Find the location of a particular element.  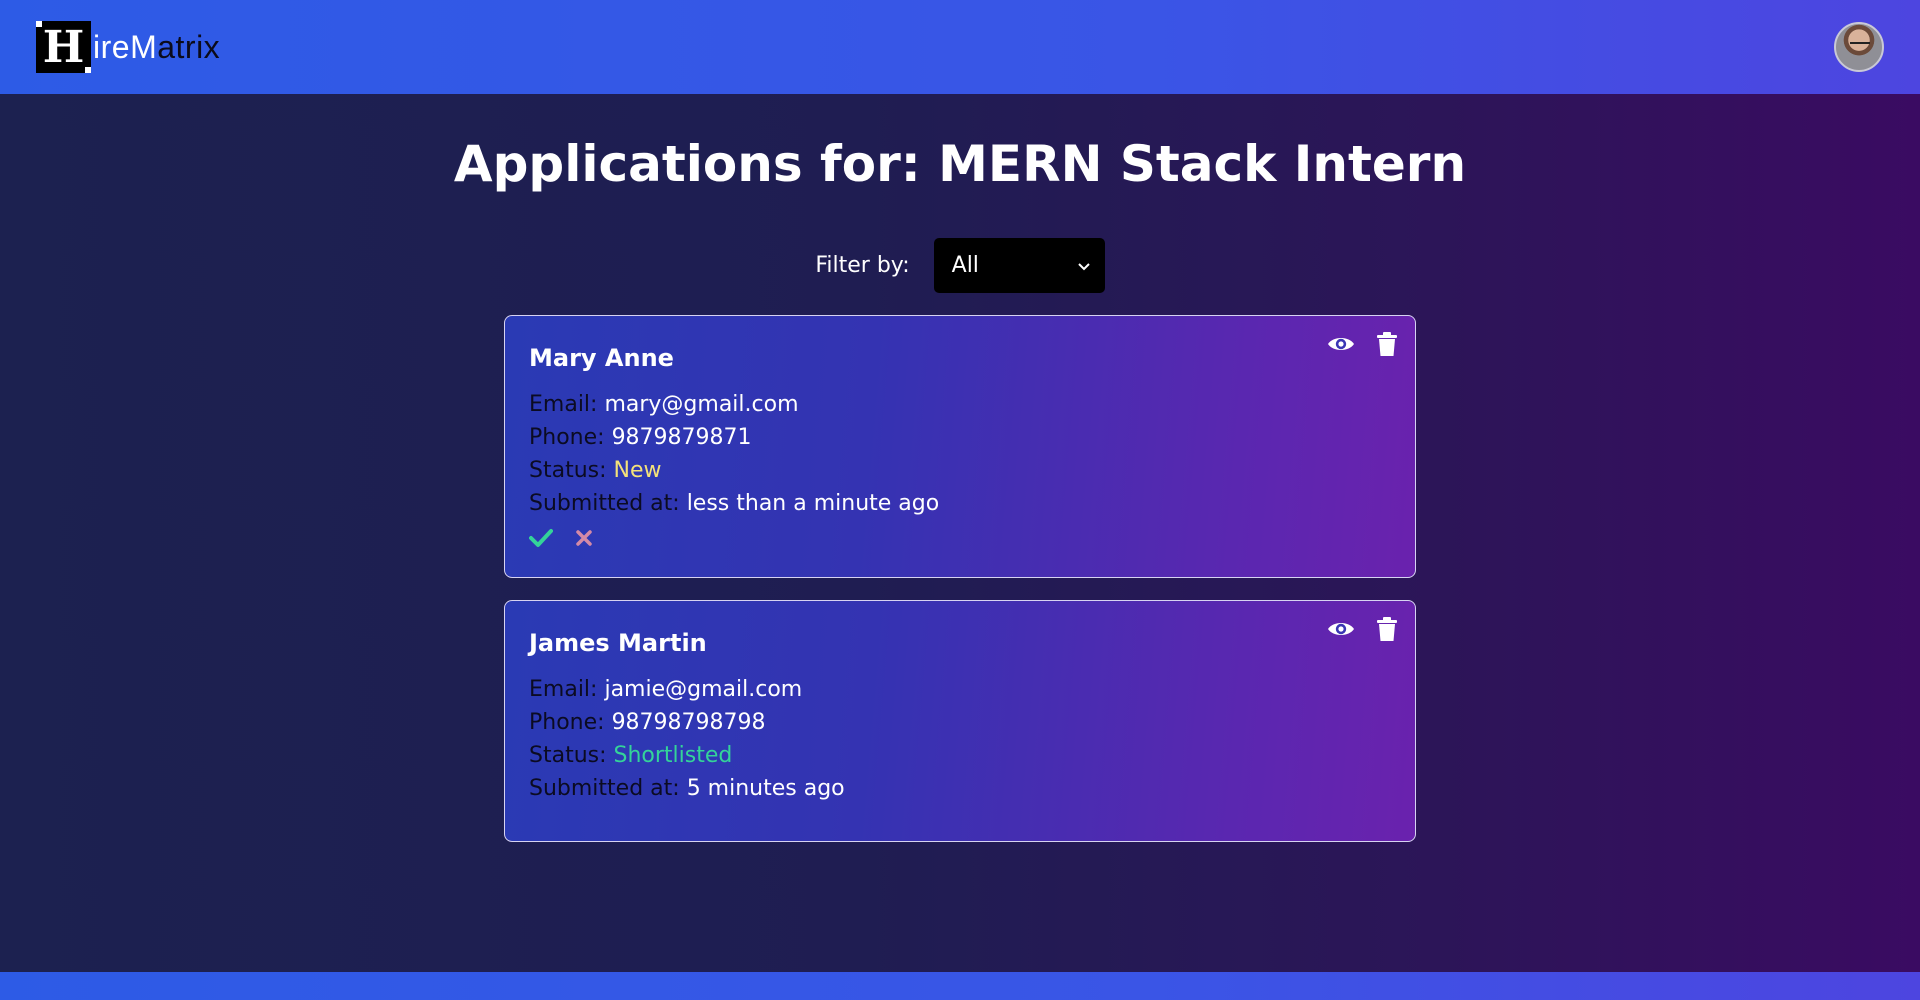

filter-row: Filter by: All is located at coordinates (960, 265).